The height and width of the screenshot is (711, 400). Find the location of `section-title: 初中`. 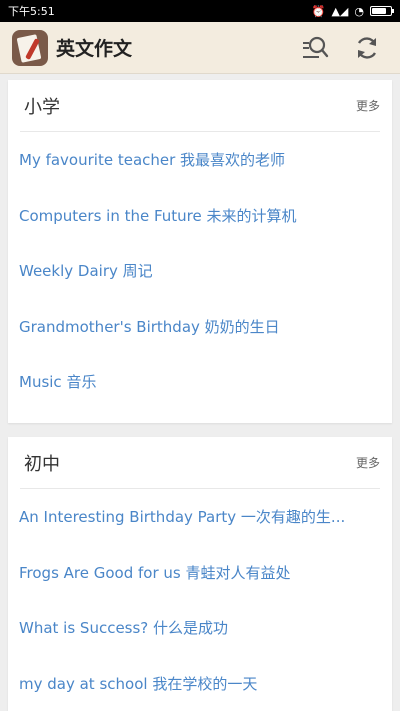

section-title: 初中 is located at coordinates (42, 464).